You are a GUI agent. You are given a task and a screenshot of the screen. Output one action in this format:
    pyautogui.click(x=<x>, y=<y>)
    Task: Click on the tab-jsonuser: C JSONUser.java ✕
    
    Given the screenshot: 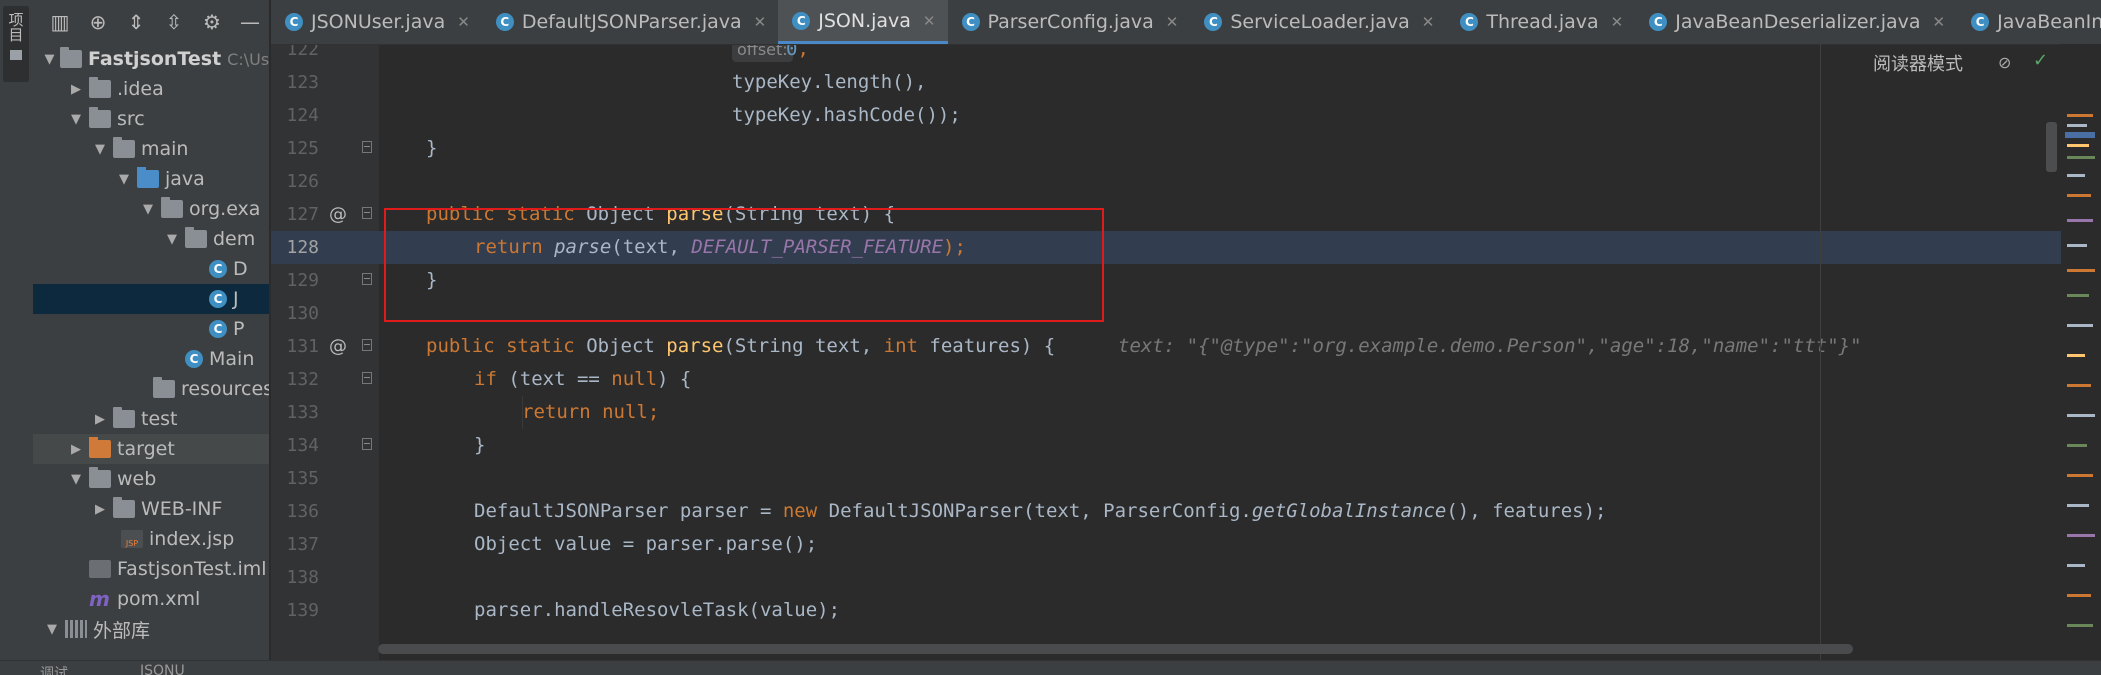 What is the action you would take?
    pyautogui.click(x=376, y=22)
    